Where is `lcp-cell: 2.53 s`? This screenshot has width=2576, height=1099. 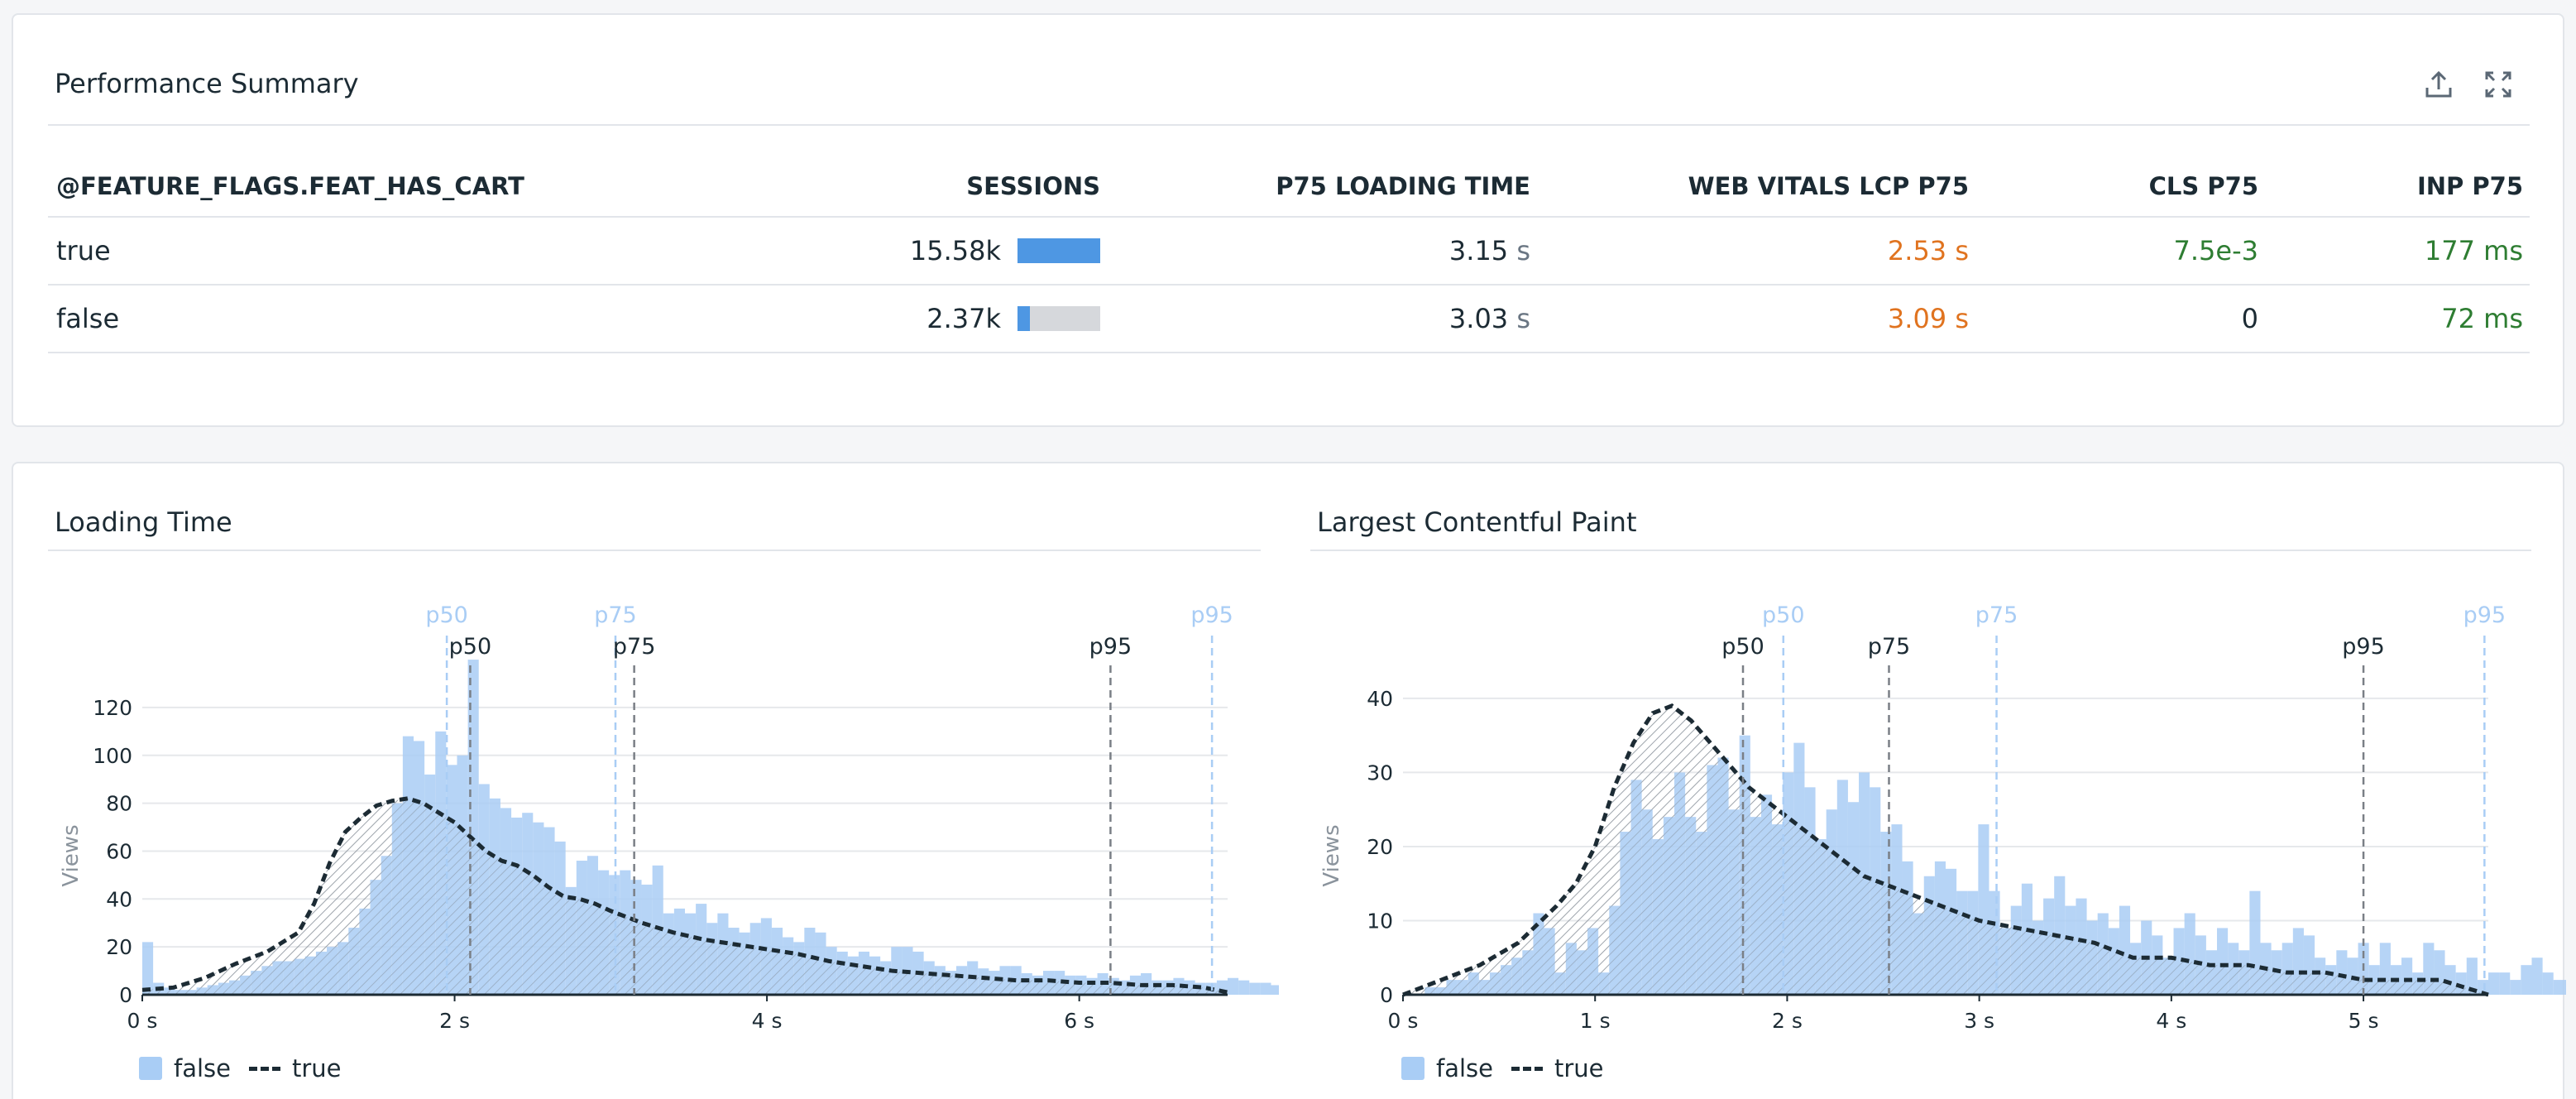
lcp-cell: 2.53 s is located at coordinates (1756, 251).